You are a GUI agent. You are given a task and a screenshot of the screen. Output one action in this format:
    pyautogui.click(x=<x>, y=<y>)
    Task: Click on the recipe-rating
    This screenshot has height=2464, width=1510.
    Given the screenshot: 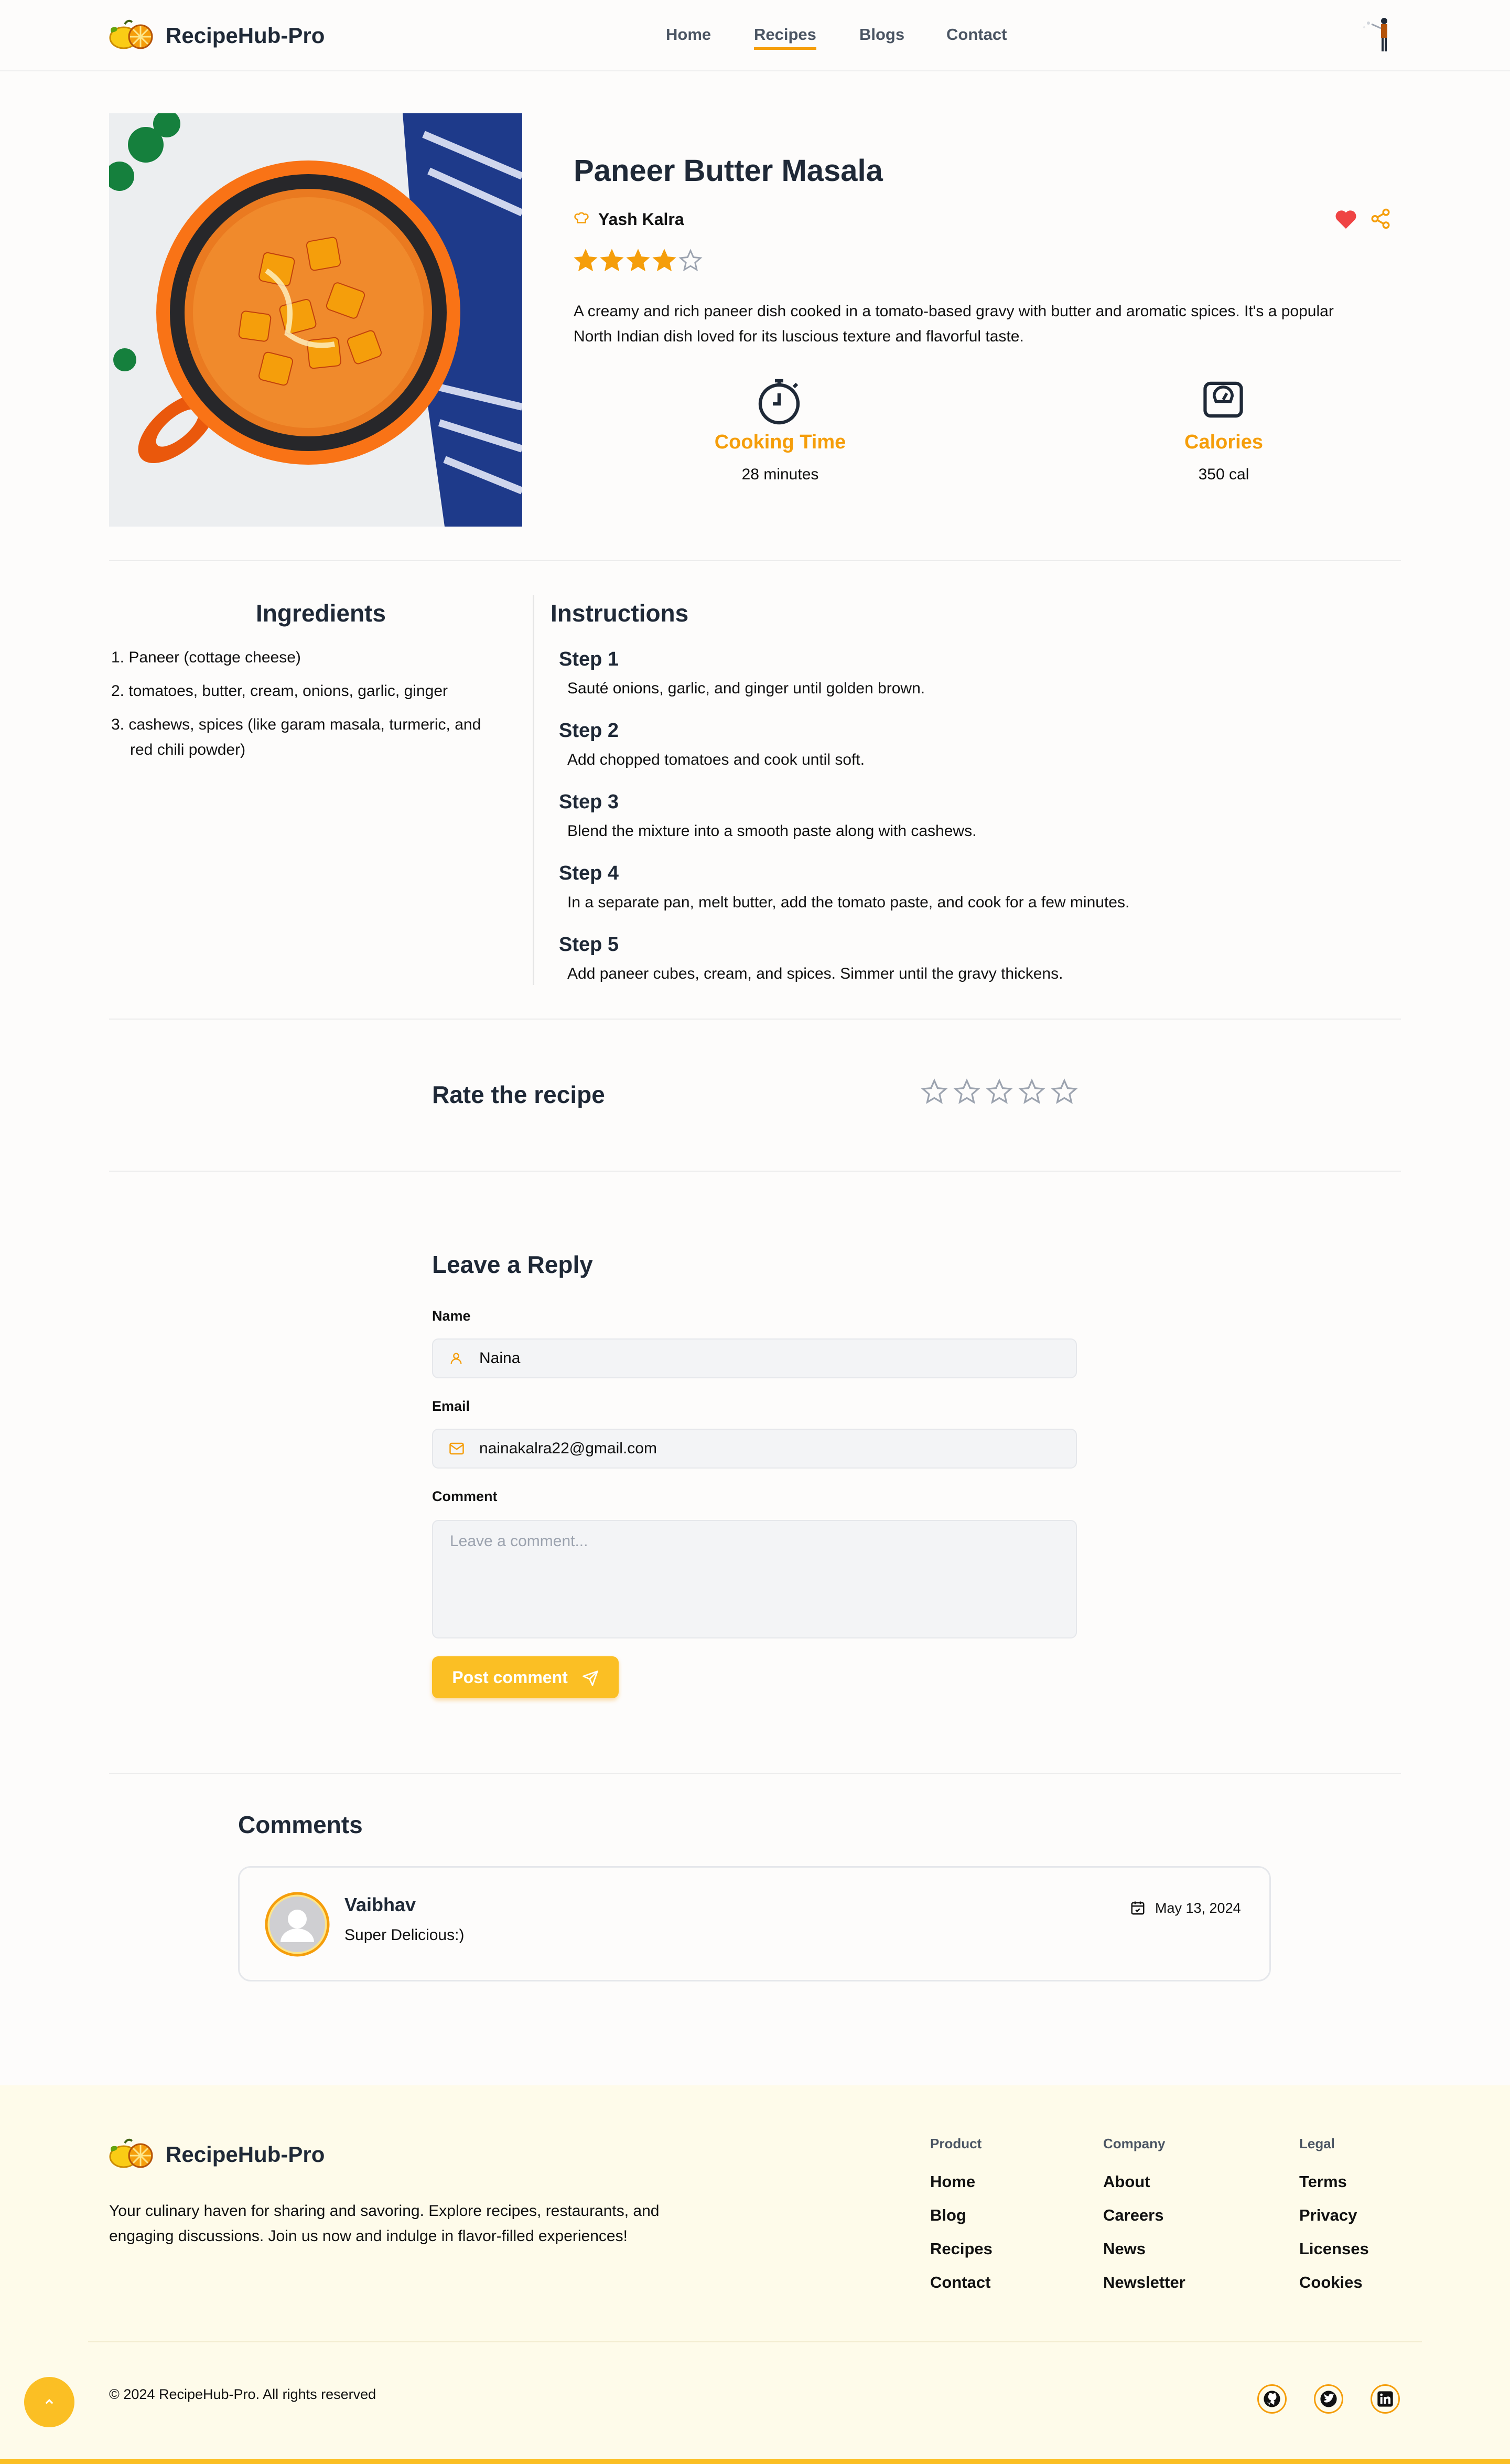 What is the action you would take?
    pyautogui.click(x=638, y=261)
    